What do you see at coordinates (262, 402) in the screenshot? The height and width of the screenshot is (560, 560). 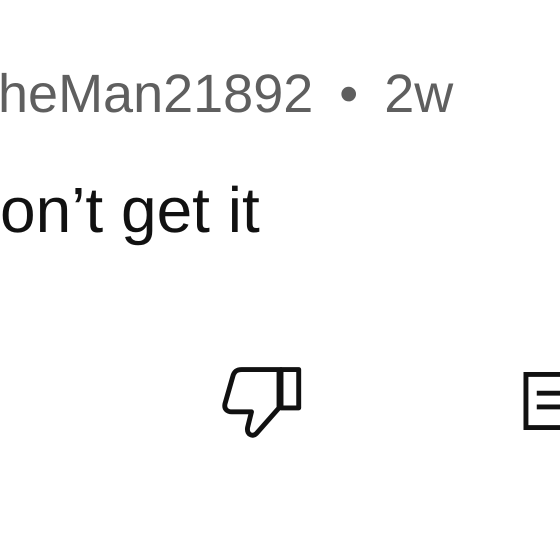 I see `thumbs-down-icon` at bounding box center [262, 402].